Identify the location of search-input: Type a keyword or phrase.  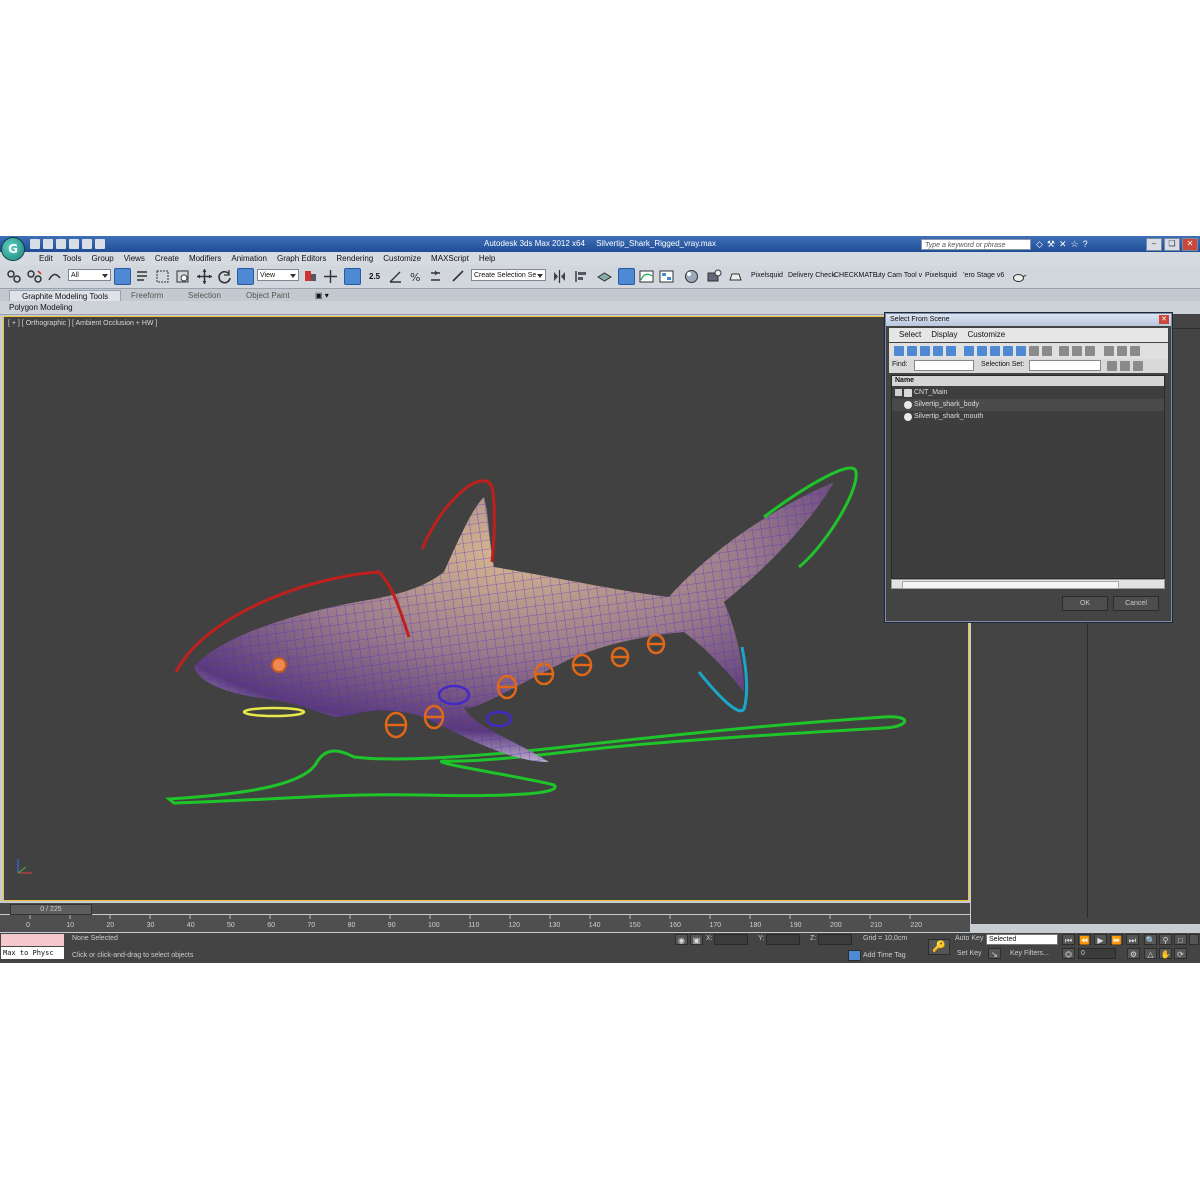
(976, 244).